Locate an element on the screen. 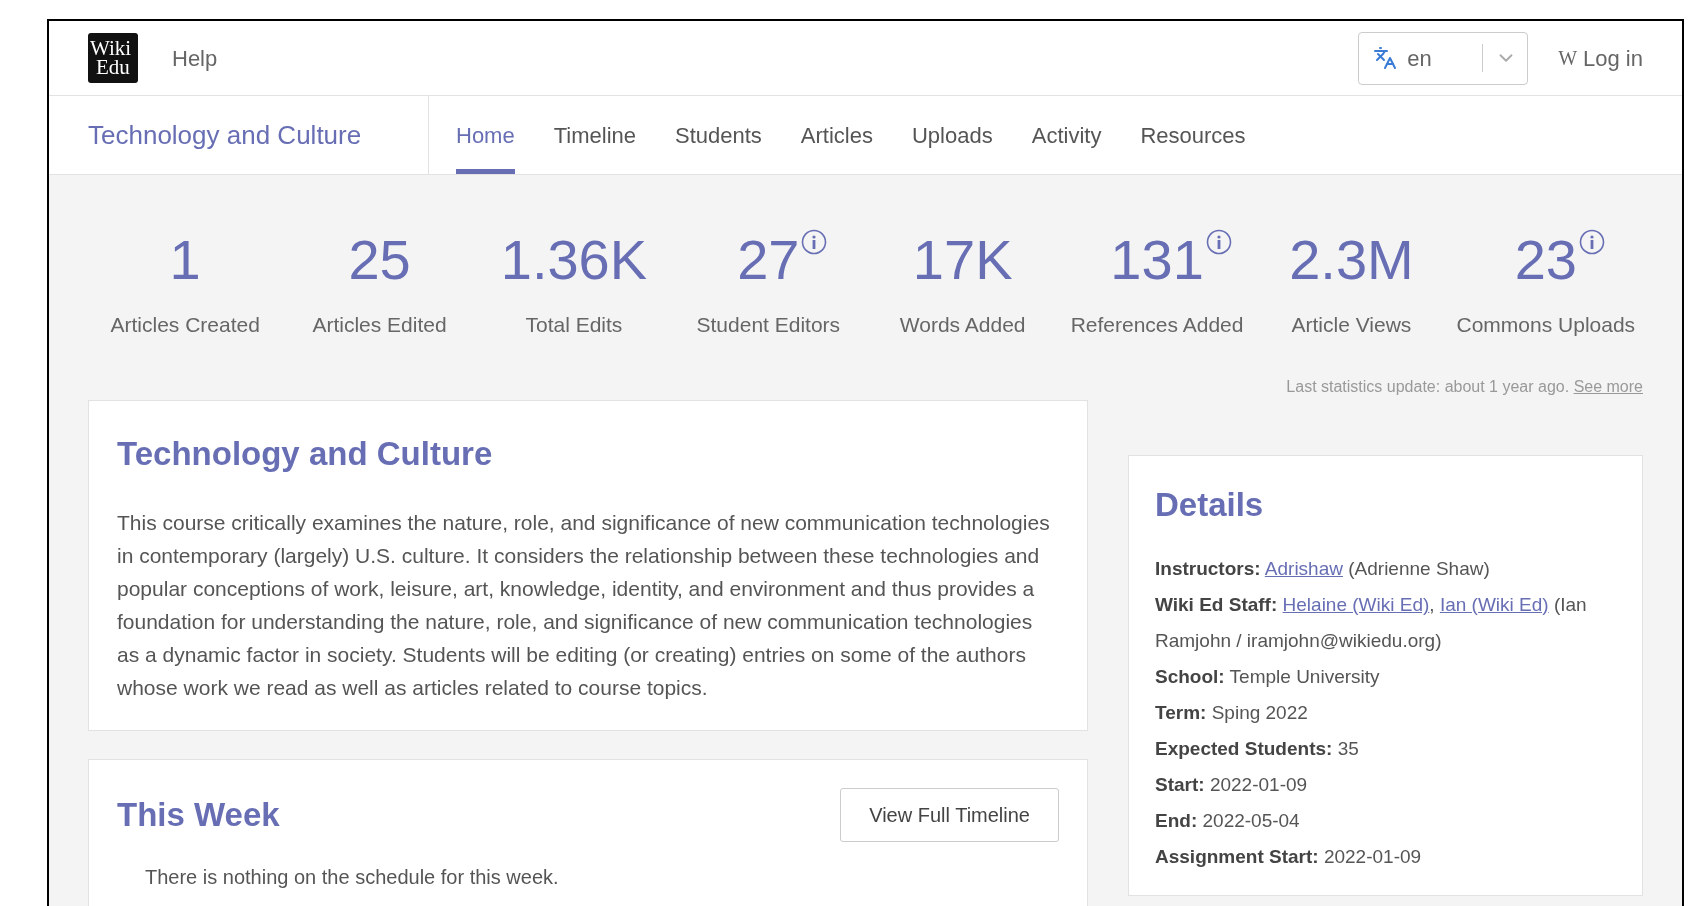 The width and height of the screenshot is (1706, 906). stat-value: 17K is located at coordinates (962, 259).